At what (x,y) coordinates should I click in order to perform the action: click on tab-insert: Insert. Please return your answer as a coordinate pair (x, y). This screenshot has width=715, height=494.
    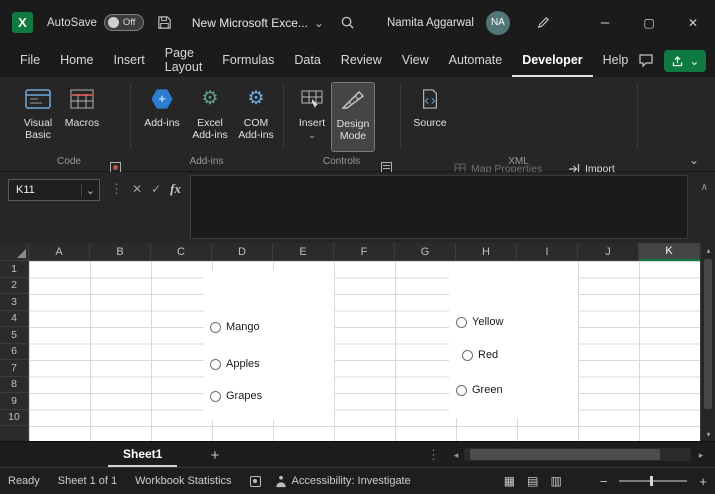
    Looking at the image, I should click on (129, 61).